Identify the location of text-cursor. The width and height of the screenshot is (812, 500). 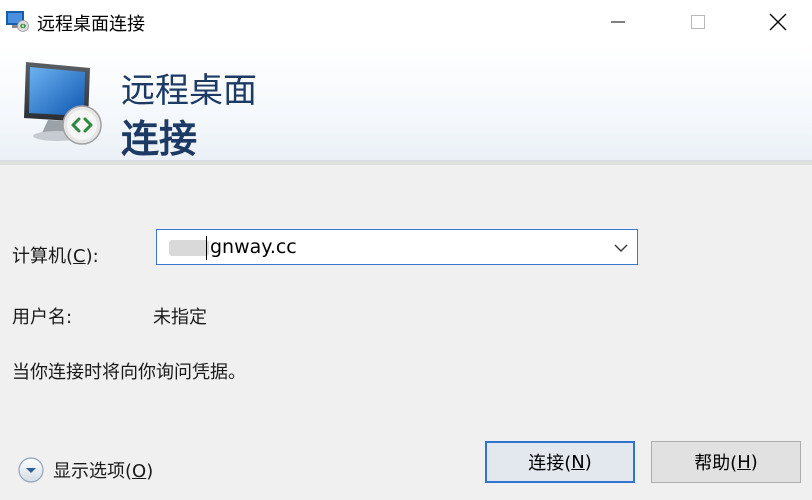
(206, 248).